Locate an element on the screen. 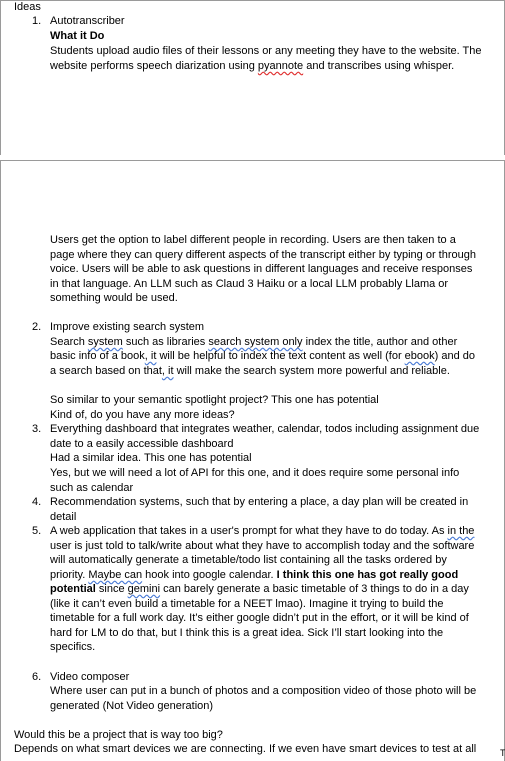 This screenshot has height=761, width=505. paragraph-line: generated (Not Video generation) is located at coordinates (132, 706).